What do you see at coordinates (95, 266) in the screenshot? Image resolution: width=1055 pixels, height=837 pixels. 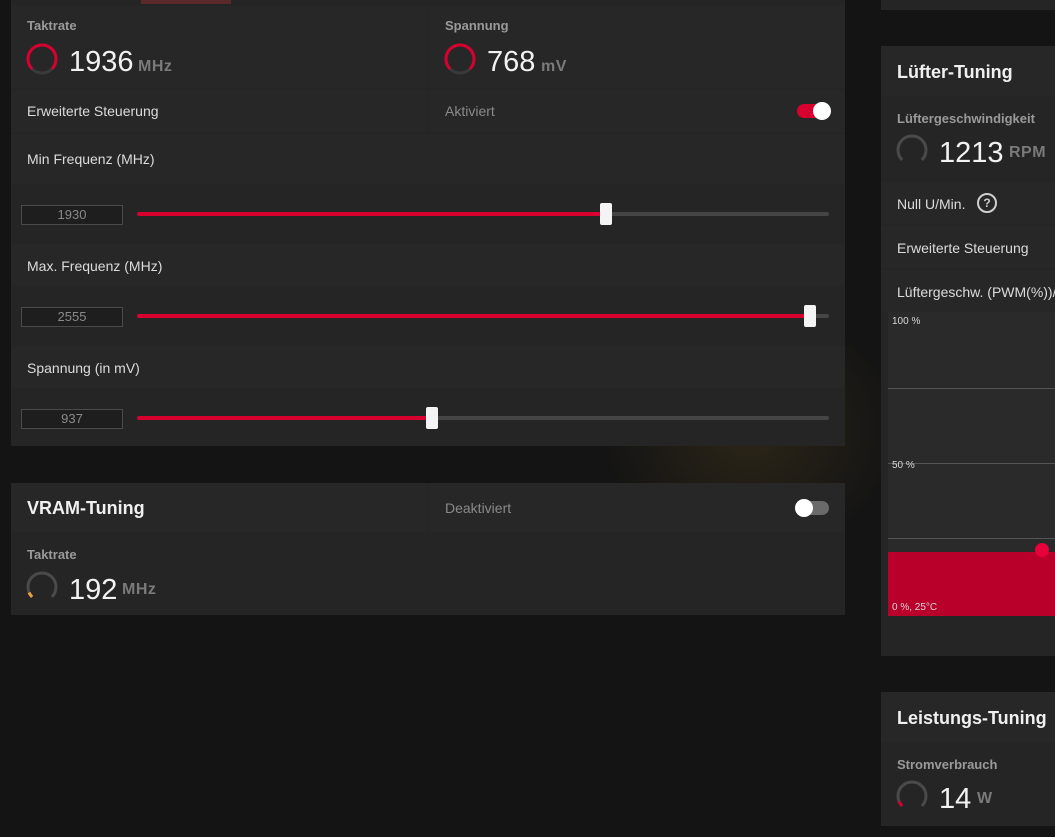 I see `max-freq-label: Max. Frequenz (MHz)` at bounding box center [95, 266].